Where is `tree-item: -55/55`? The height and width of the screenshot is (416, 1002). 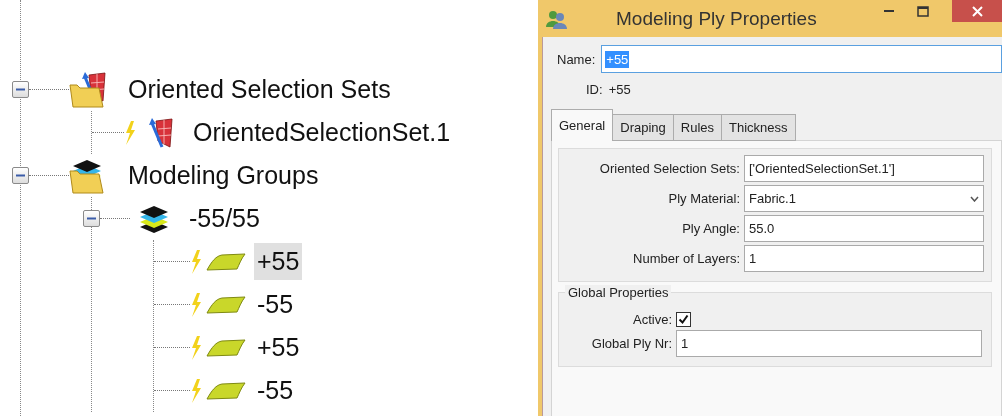 tree-item: -55/55 is located at coordinates (224, 218).